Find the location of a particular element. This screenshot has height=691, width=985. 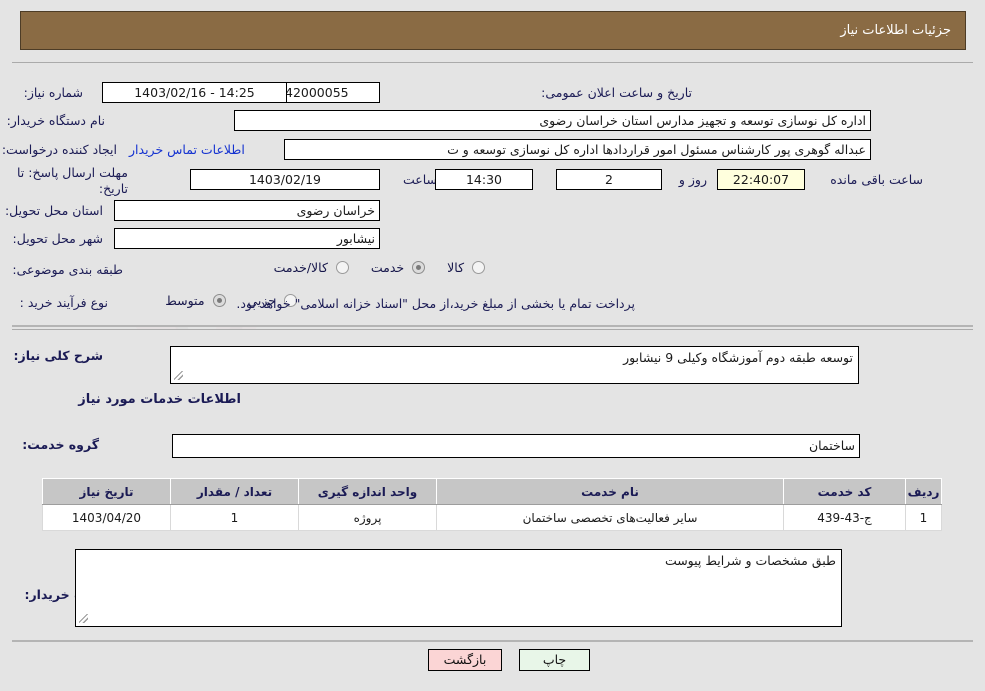

city-label: شهر محل تحویل: is located at coordinates (57, 238).